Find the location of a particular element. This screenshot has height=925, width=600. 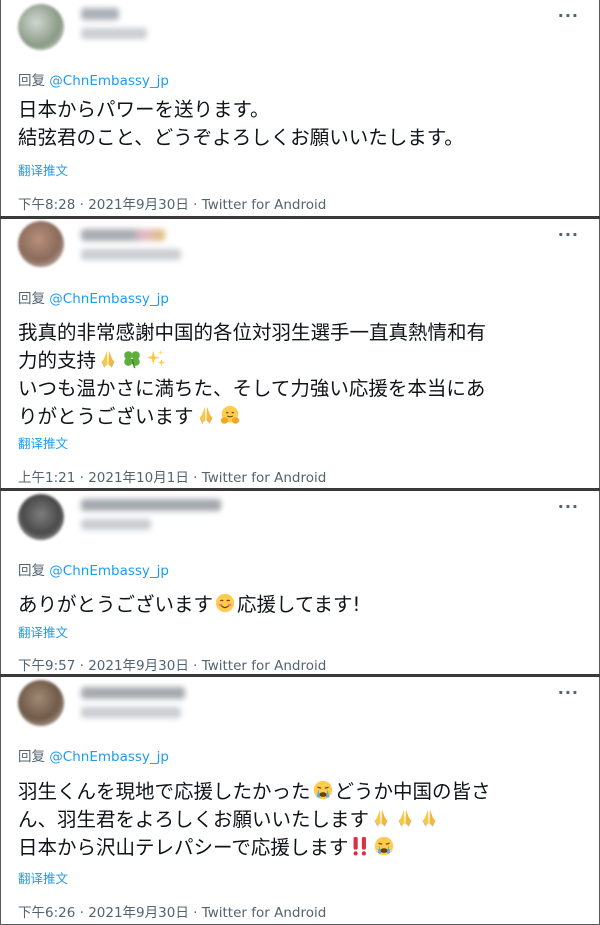

tweet-text-line: 我真的非常感謝中国的各位対羽生選手一直真熱情和有 is located at coordinates (252, 332).